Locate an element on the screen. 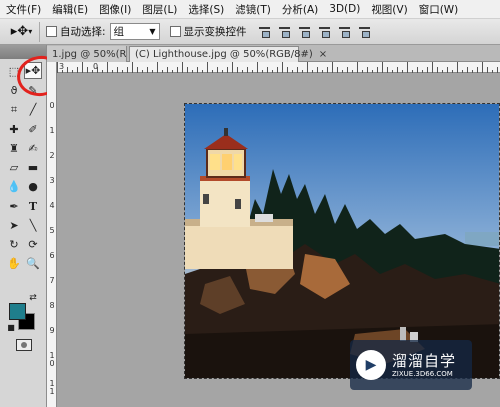 This screenshot has width=500, height=407. dodge-tool-icon: ● is located at coordinates (33, 186).